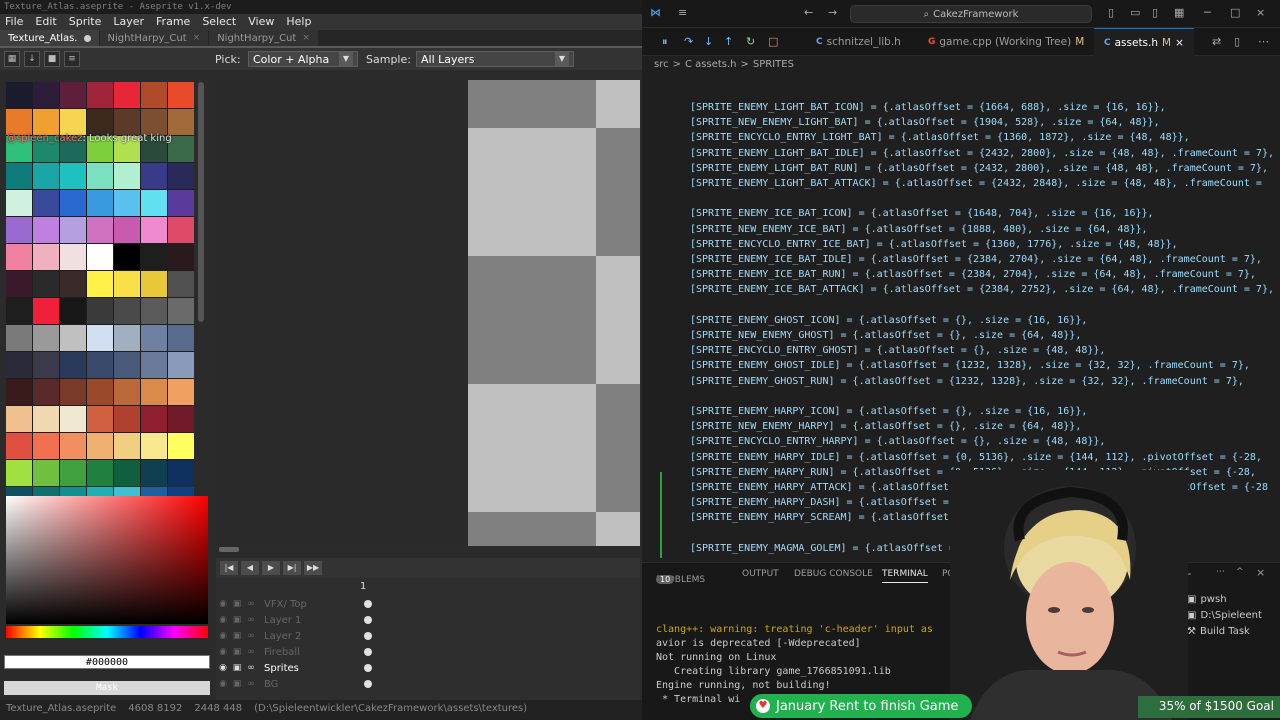  Describe the element at coordinates (428, 636) in the screenshot. I see `layer-row: ◉ ▣ ∞ Layer 2` at that location.